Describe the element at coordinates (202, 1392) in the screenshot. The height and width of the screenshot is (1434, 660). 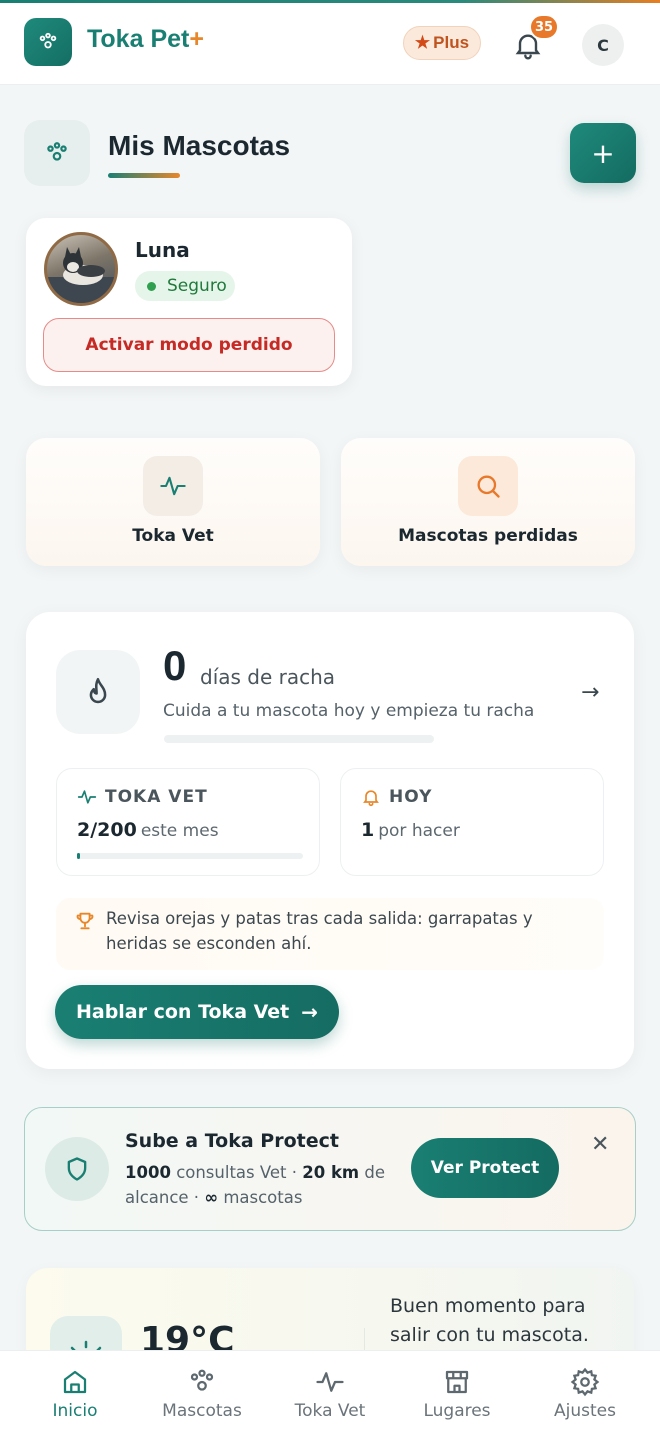
I see `nav-item-mascotas: Mascotas` at that location.